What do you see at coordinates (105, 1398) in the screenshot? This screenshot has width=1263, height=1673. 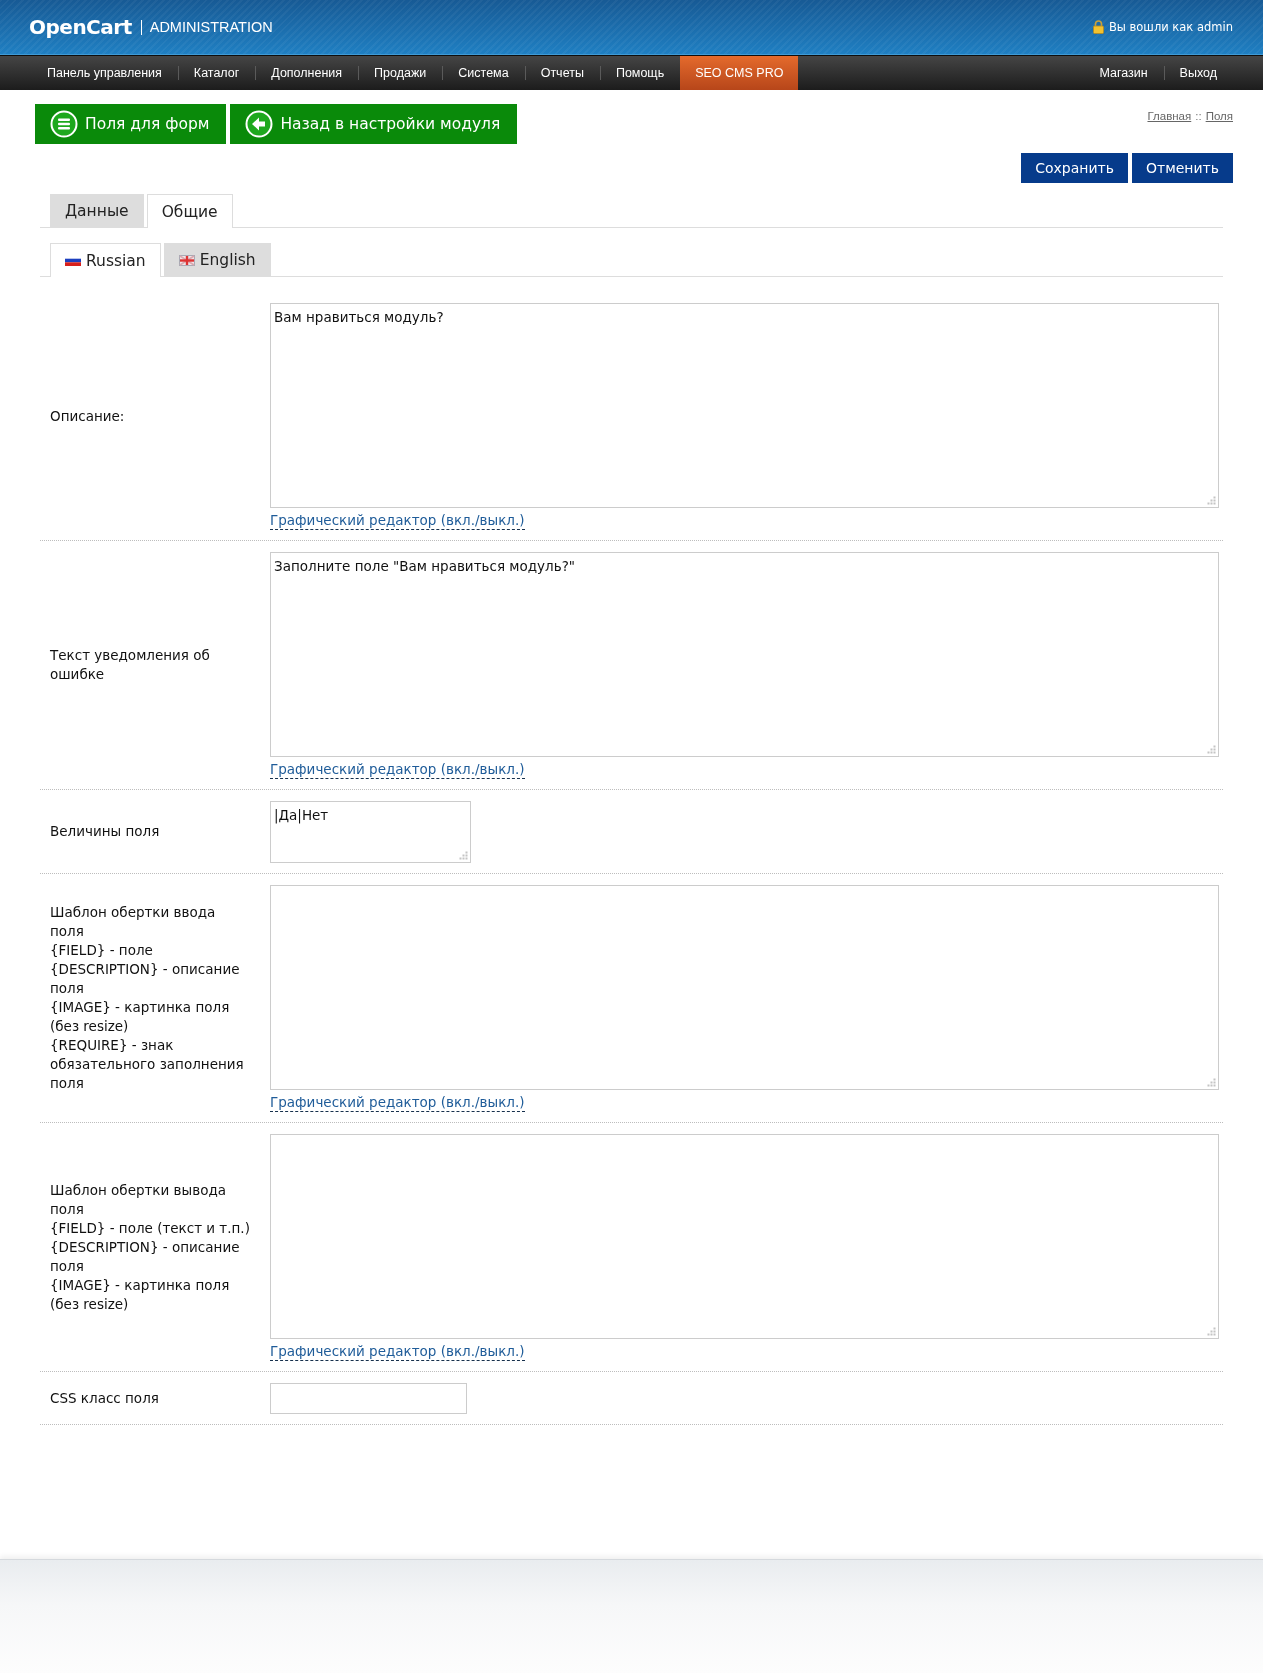 I see `field-label: CSS класс поля` at bounding box center [105, 1398].